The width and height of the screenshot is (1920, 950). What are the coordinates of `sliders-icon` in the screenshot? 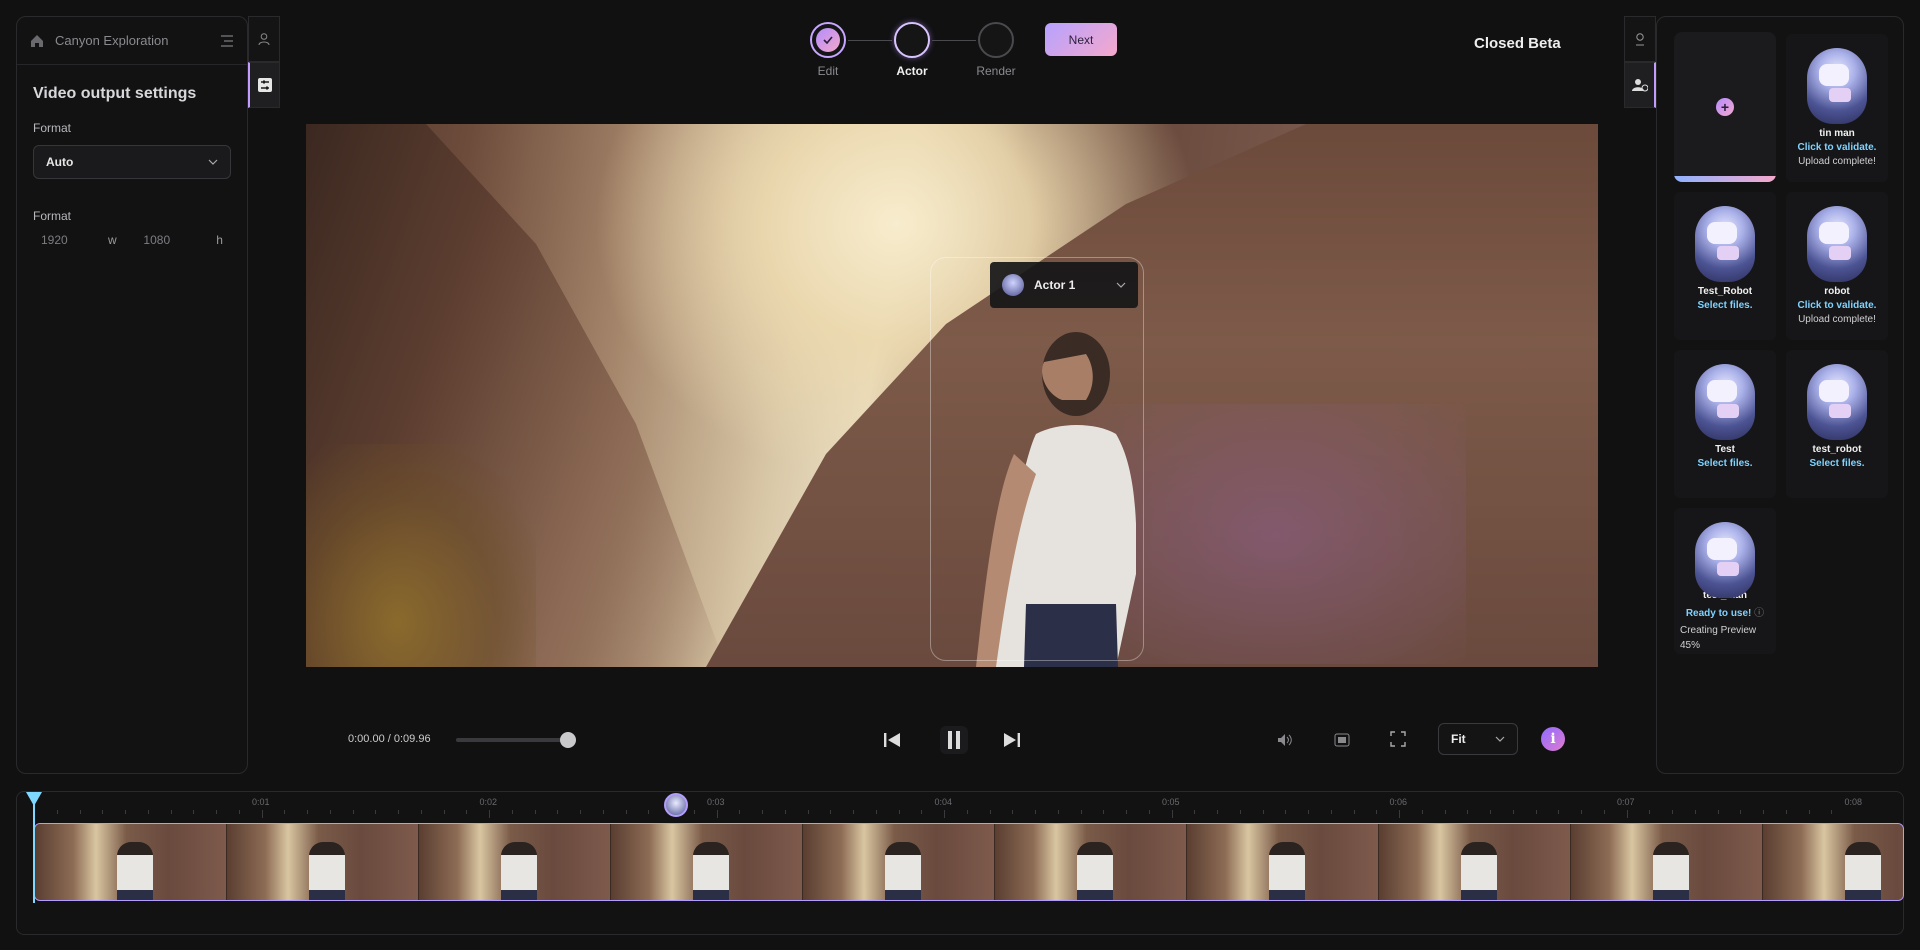 It's located at (264, 85).